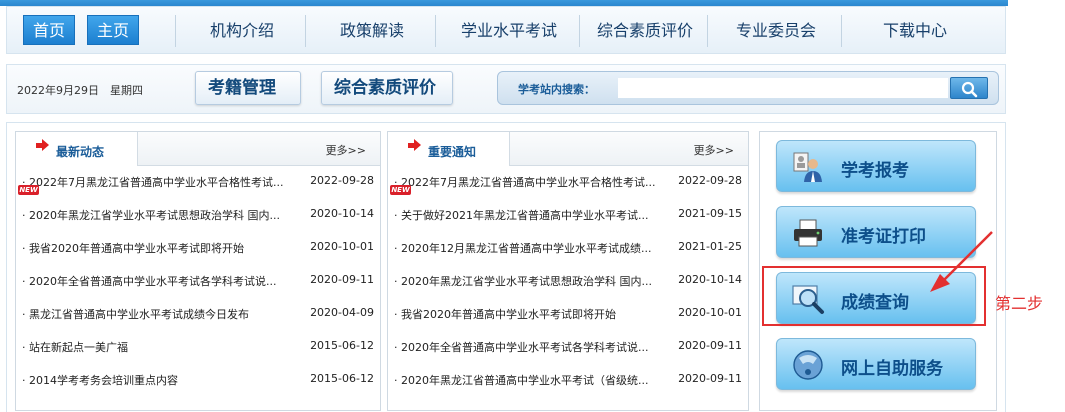 The height and width of the screenshot is (412, 1065). Describe the element at coordinates (915, 31) in the screenshot. I see `nav-item-download: 下载中心` at that location.